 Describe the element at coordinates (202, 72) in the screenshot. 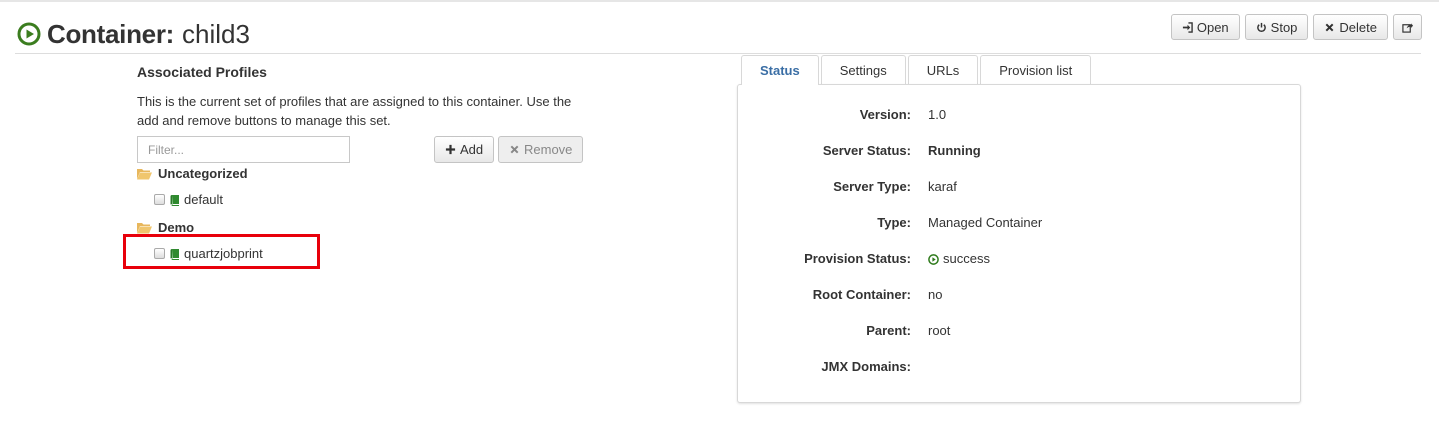

I see `associated-profiles-title: Associated Profiles` at that location.